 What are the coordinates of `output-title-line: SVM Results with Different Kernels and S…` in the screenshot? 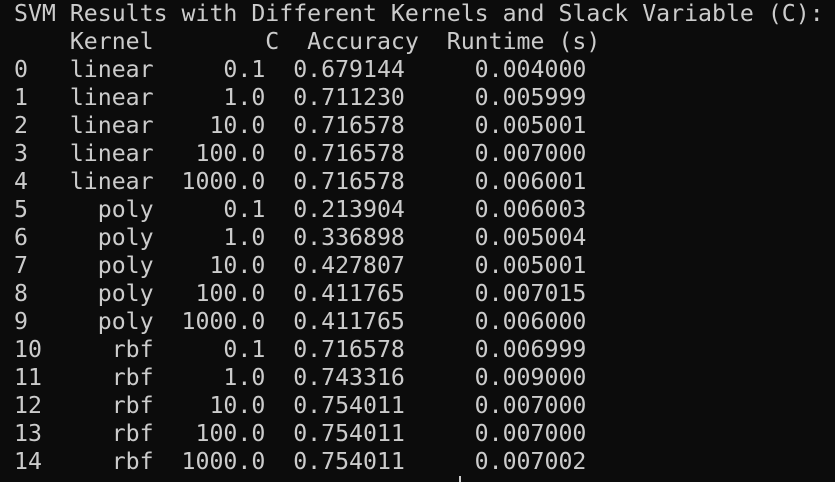 It's located at (419, 13).